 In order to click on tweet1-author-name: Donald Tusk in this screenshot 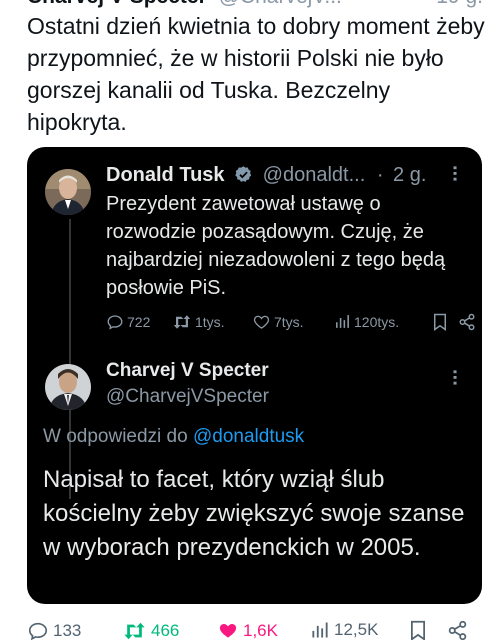, I will do `click(165, 175)`.